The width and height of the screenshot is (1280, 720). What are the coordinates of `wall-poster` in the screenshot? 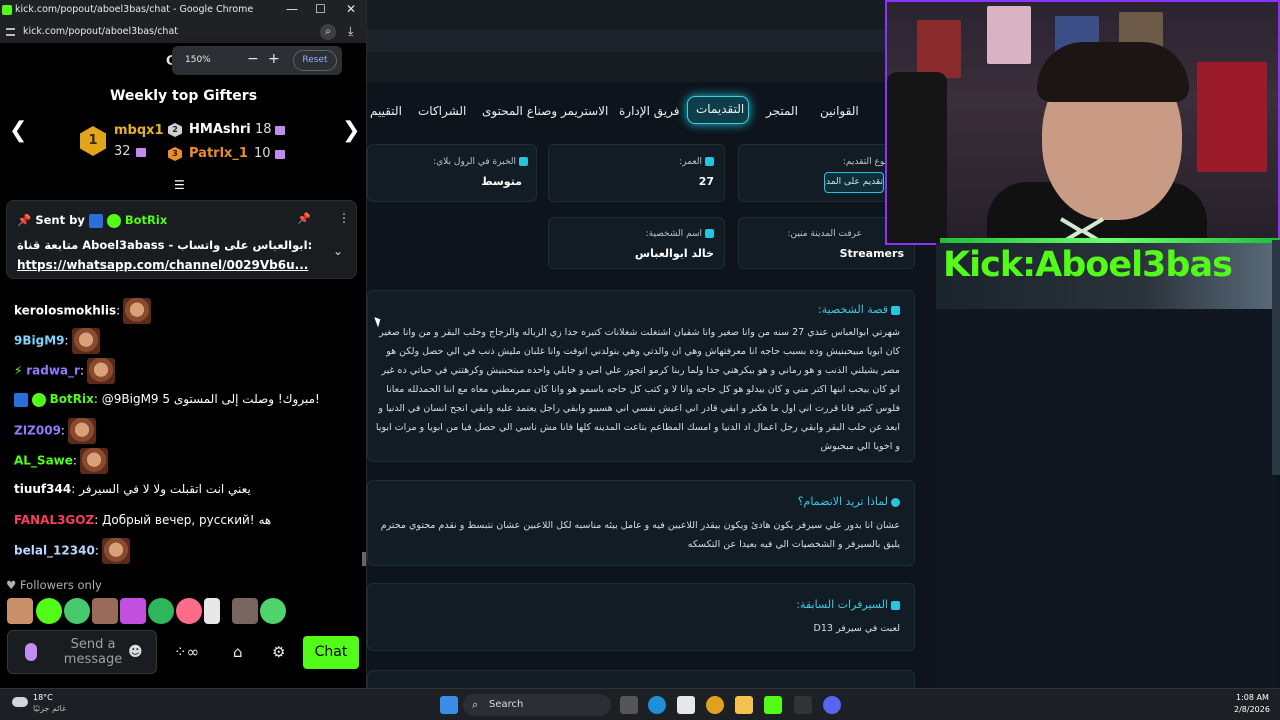 It's located at (939, 49).